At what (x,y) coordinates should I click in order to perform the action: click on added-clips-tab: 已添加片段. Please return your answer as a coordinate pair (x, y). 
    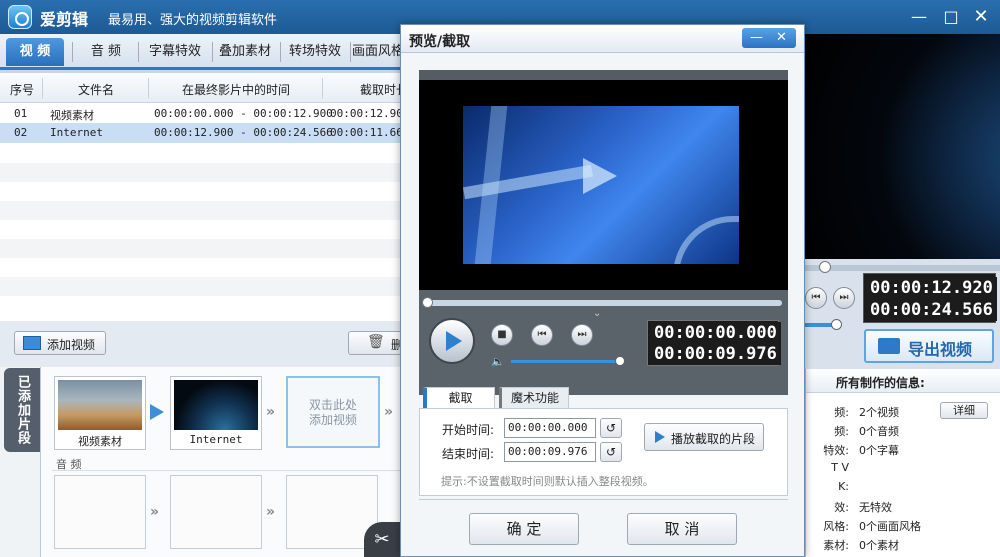
    Looking at the image, I should click on (22, 410).